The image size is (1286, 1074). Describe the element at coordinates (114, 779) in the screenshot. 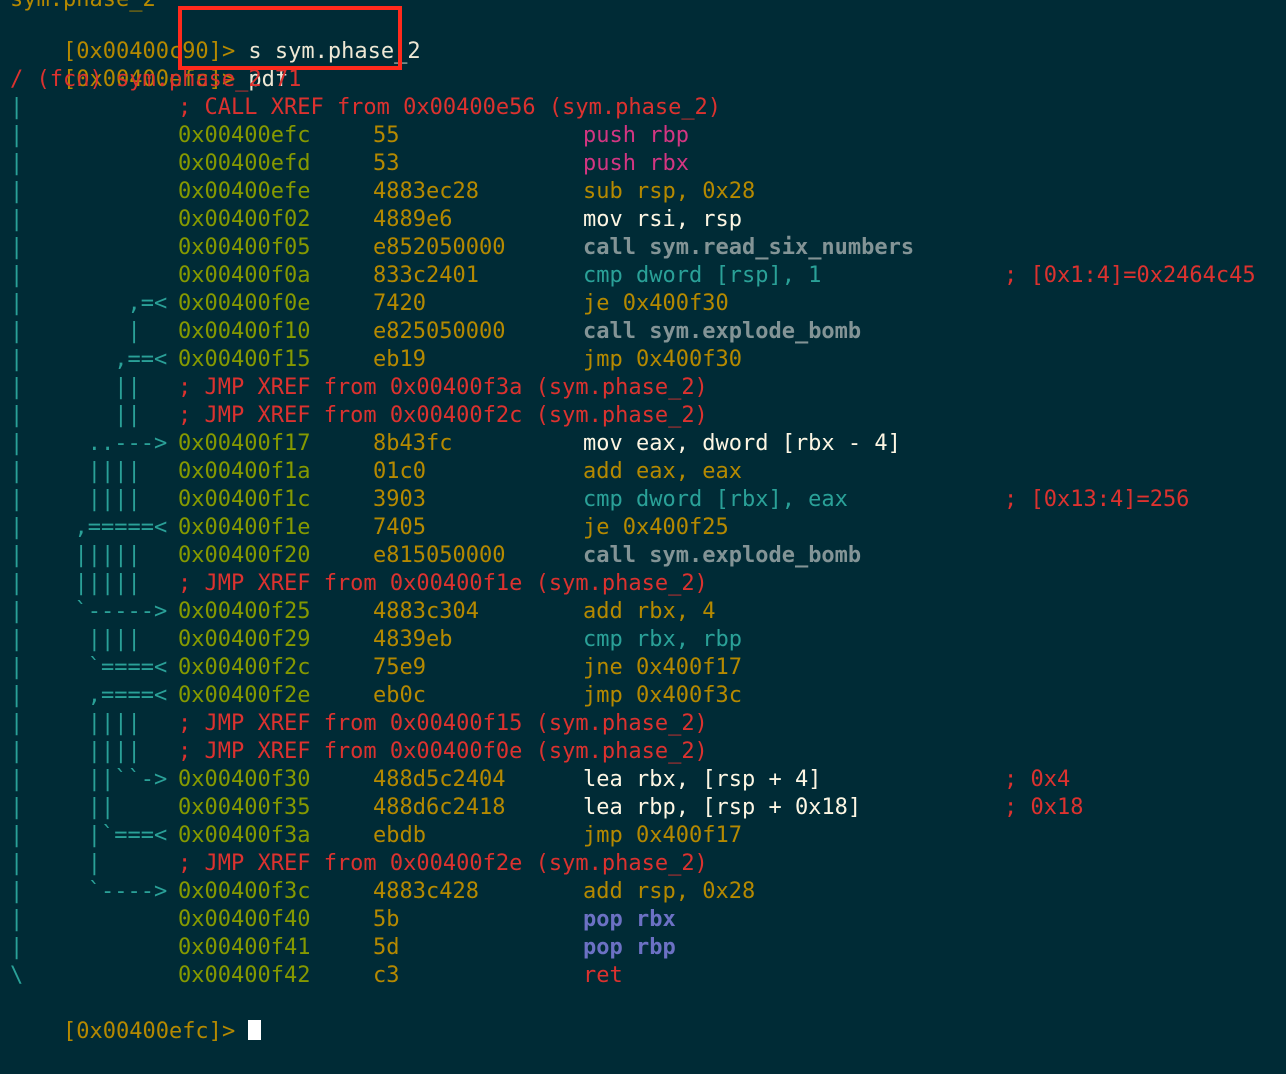

I see `flow-arrows: ||``->` at that location.